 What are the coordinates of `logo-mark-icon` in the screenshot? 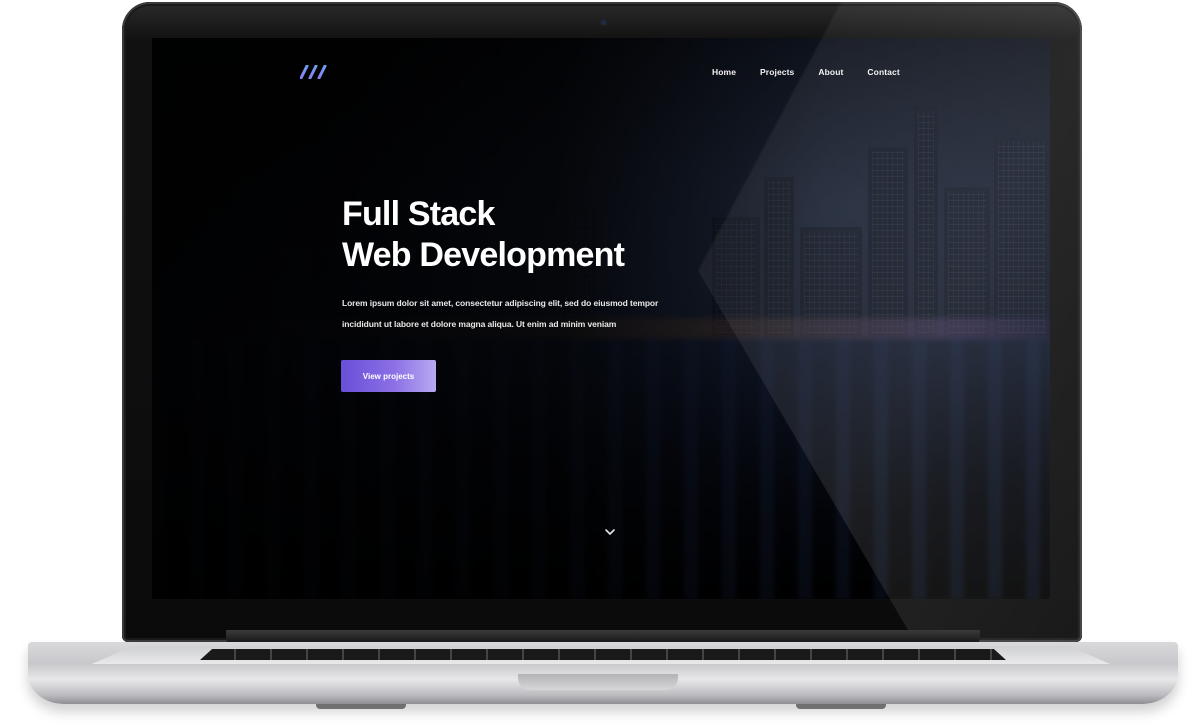 It's located at (315, 72).